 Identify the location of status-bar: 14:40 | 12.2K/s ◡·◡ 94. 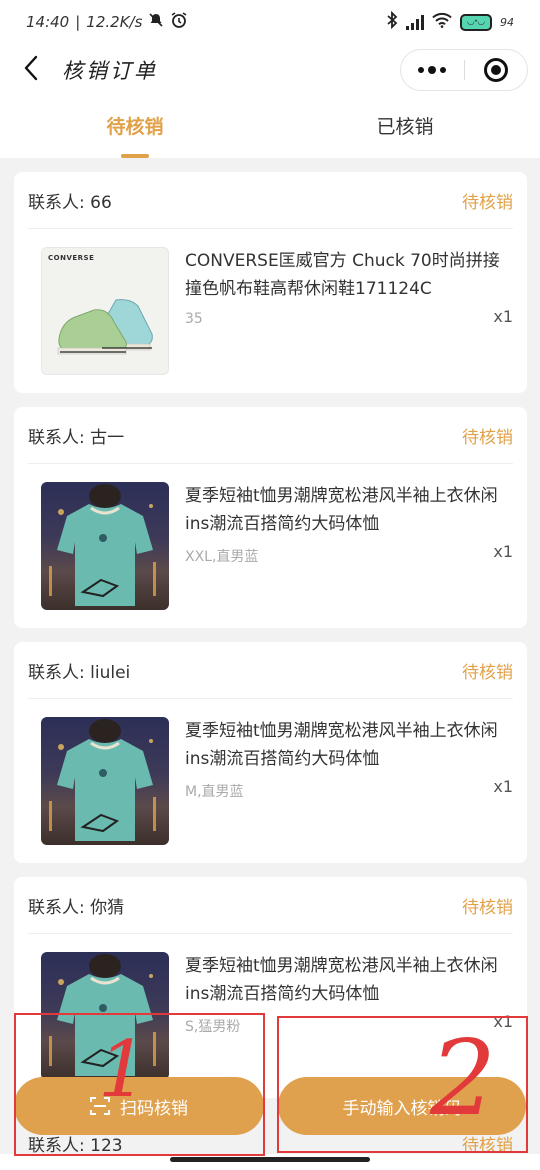
(270, 22).